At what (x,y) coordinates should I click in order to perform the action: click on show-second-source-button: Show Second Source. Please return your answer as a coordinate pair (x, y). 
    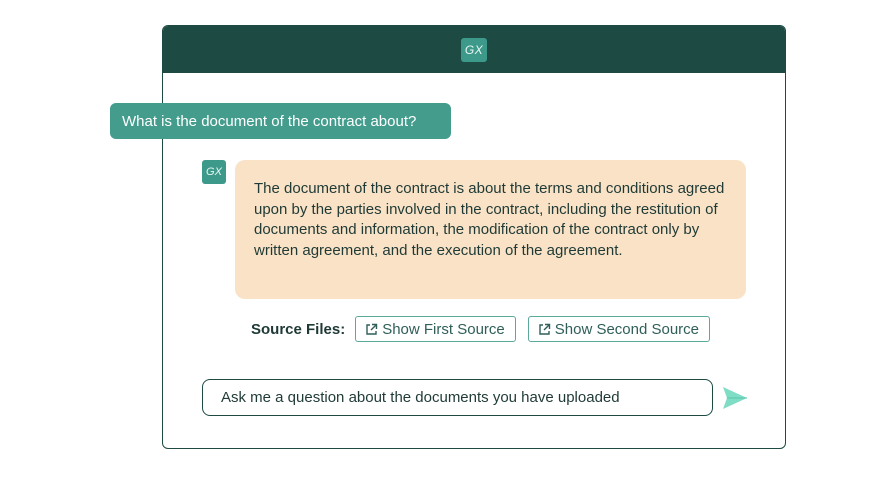
    Looking at the image, I should click on (619, 329).